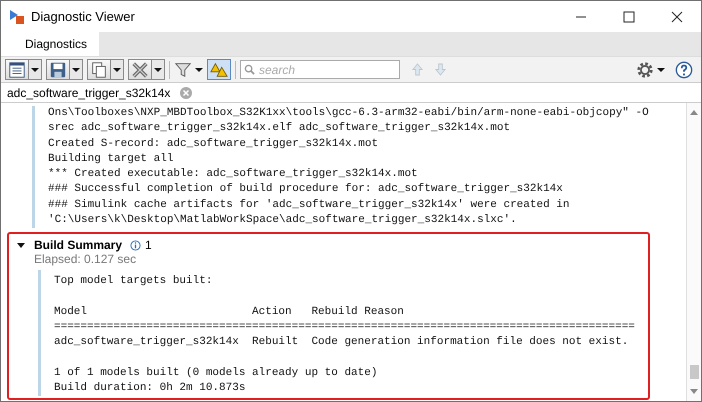 This screenshot has width=702, height=402. I want to click on search-icon, so click(249, 69).